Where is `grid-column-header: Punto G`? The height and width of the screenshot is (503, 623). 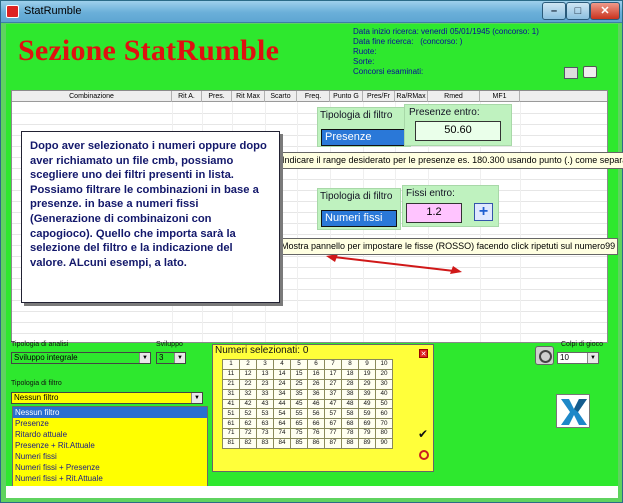
grid-column-header: Punto G is located at coordinates (346, 96).